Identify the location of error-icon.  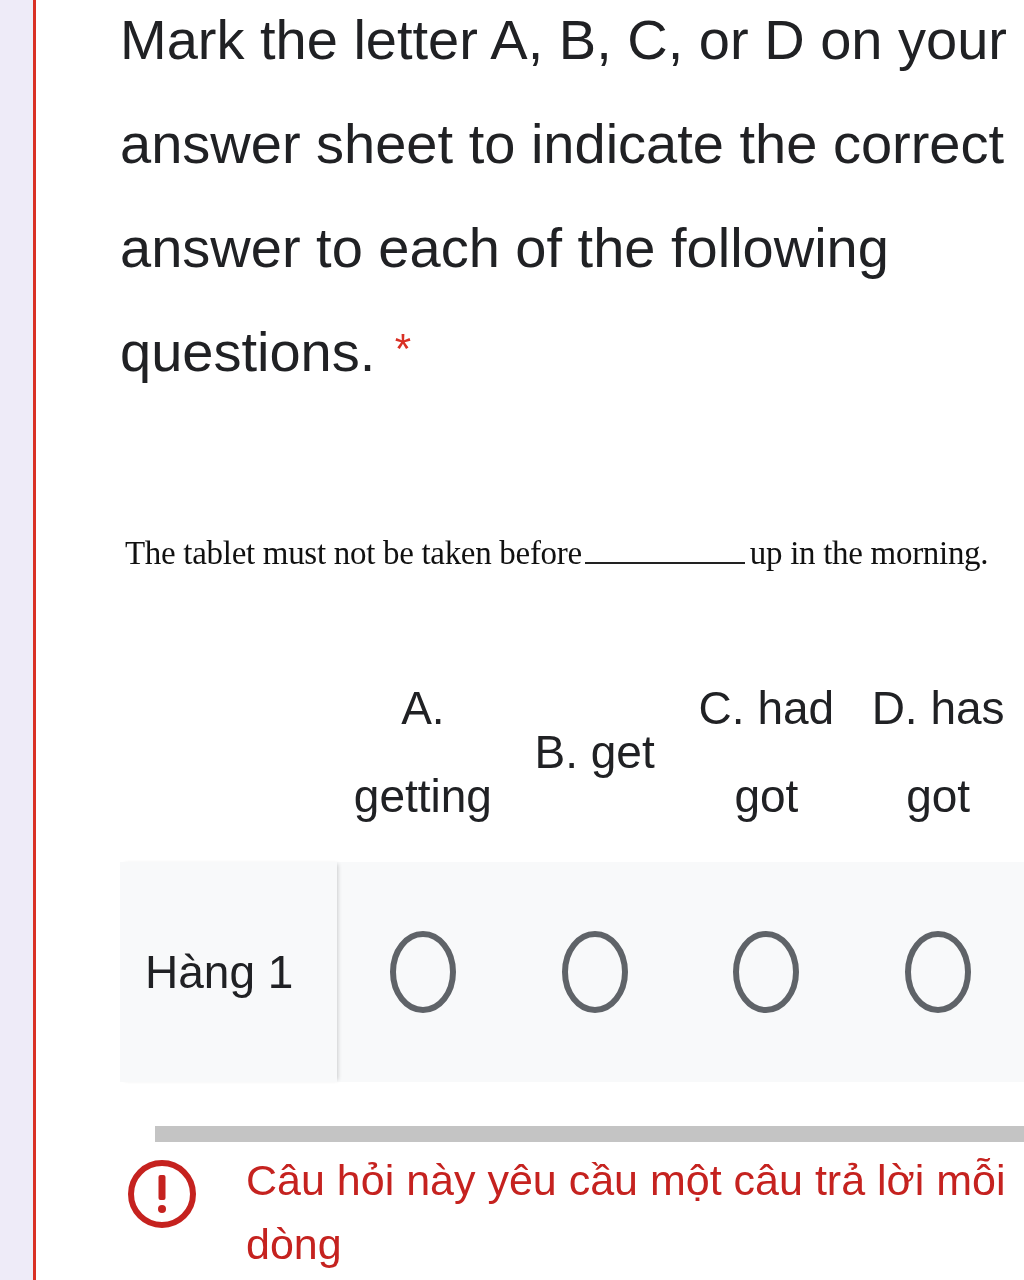
(162, 1194).